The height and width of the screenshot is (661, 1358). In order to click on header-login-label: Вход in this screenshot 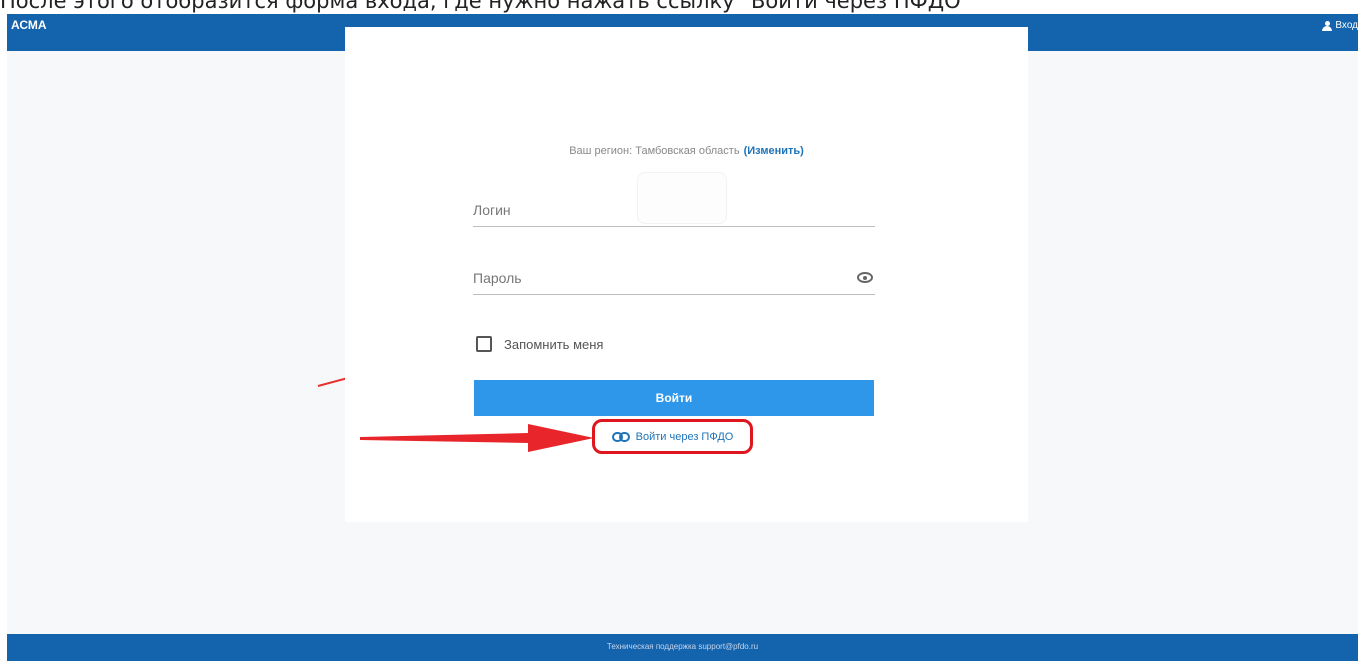, I will do `click(1346, 25)`.